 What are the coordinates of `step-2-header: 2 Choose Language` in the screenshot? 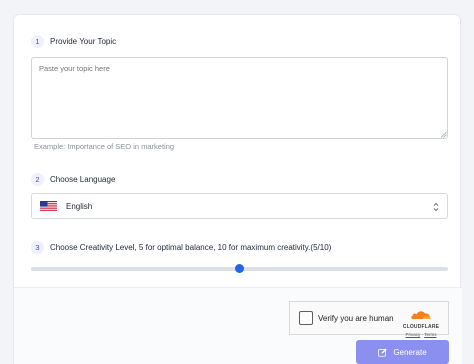 It's located at (73, 179).